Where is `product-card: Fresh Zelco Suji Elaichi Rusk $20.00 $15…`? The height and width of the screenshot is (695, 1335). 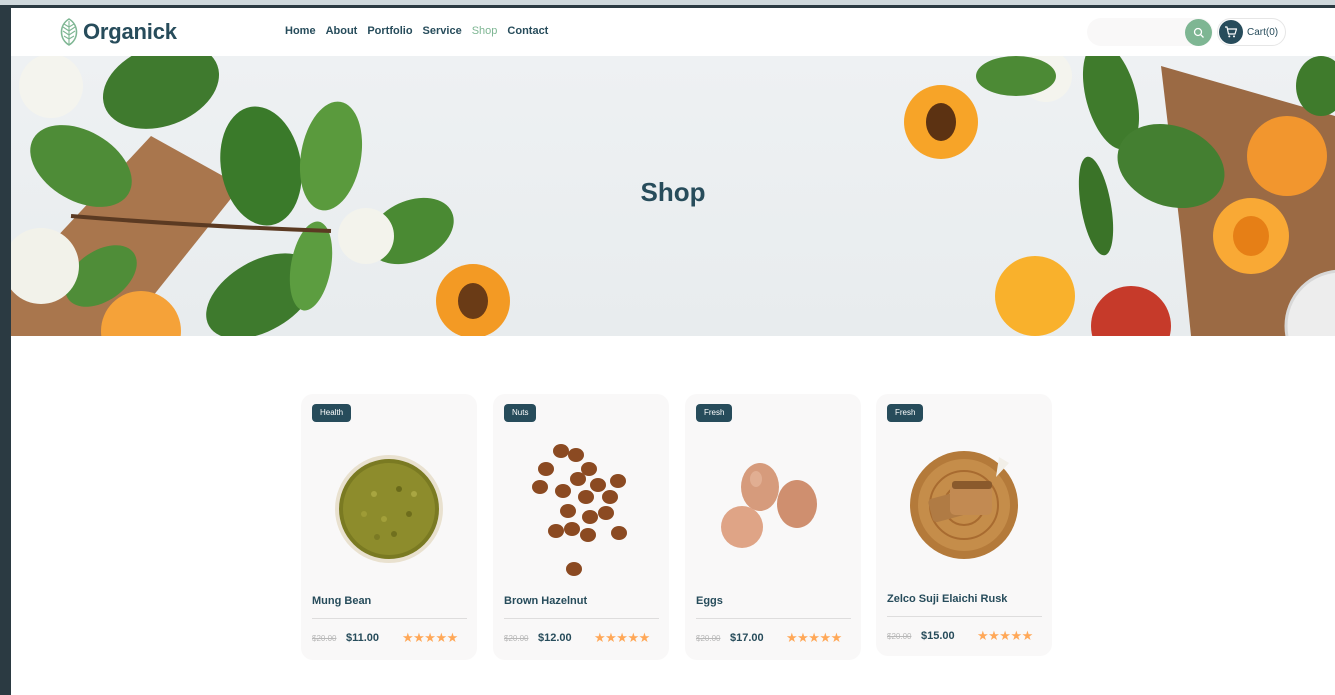
product-card: Fresh Zelco Suji Elaichi Rusk $20.00 $15… is located at coordinates (964, 525).